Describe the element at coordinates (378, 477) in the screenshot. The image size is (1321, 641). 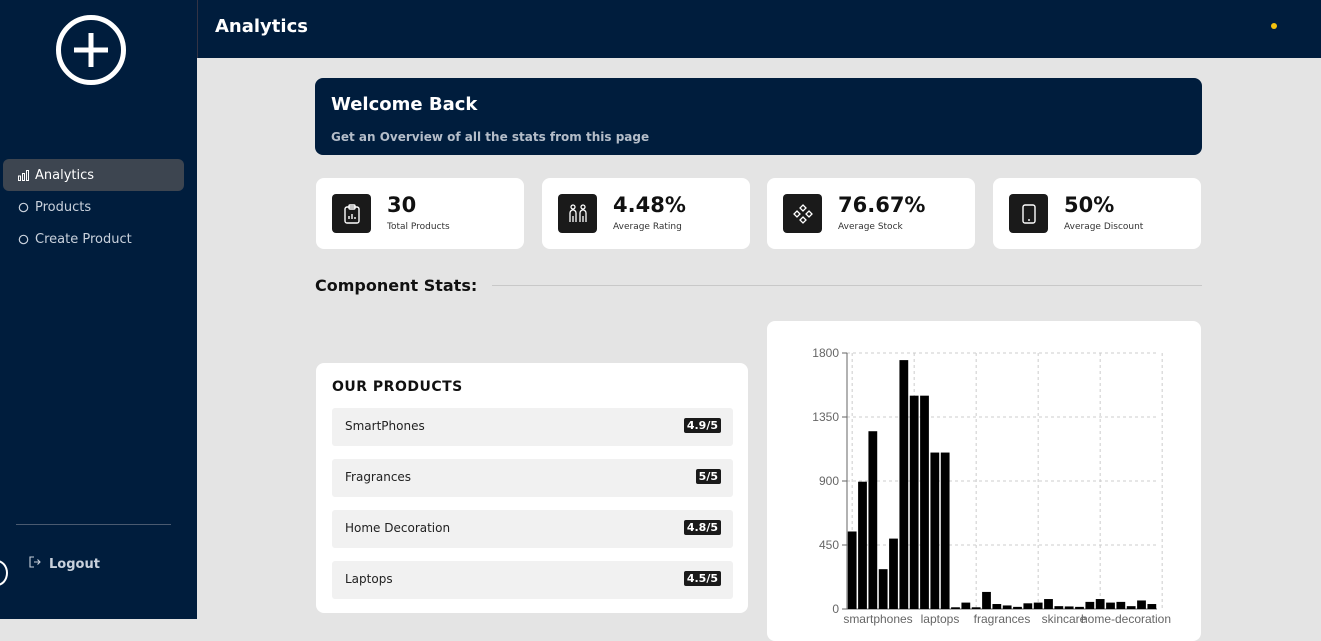
I see `product-category-name: Fragrances` at that location.